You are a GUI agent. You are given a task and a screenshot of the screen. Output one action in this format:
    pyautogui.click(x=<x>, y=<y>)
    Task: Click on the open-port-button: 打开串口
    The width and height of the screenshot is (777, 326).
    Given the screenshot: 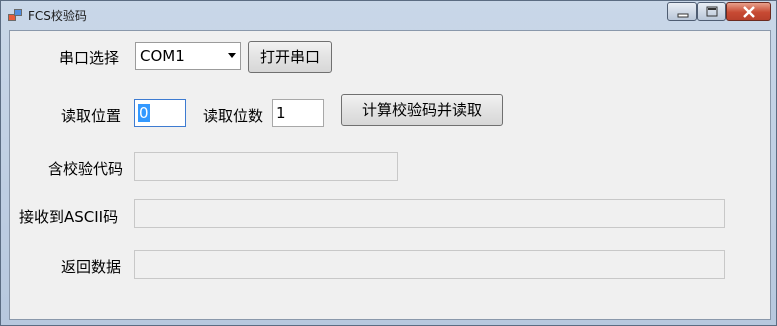 What is the action you would take?
    pyautogui.click(x=290, y=57)
    